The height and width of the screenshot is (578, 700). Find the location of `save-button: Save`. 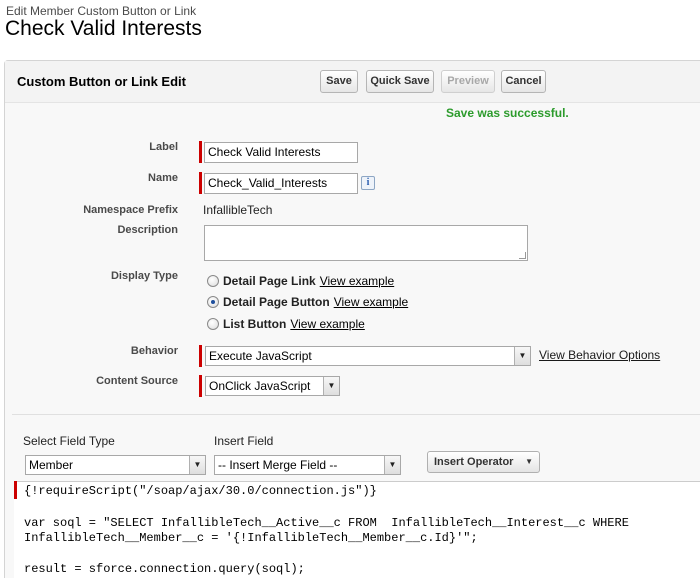

save-button: Save is located at coordinates (339, 81).